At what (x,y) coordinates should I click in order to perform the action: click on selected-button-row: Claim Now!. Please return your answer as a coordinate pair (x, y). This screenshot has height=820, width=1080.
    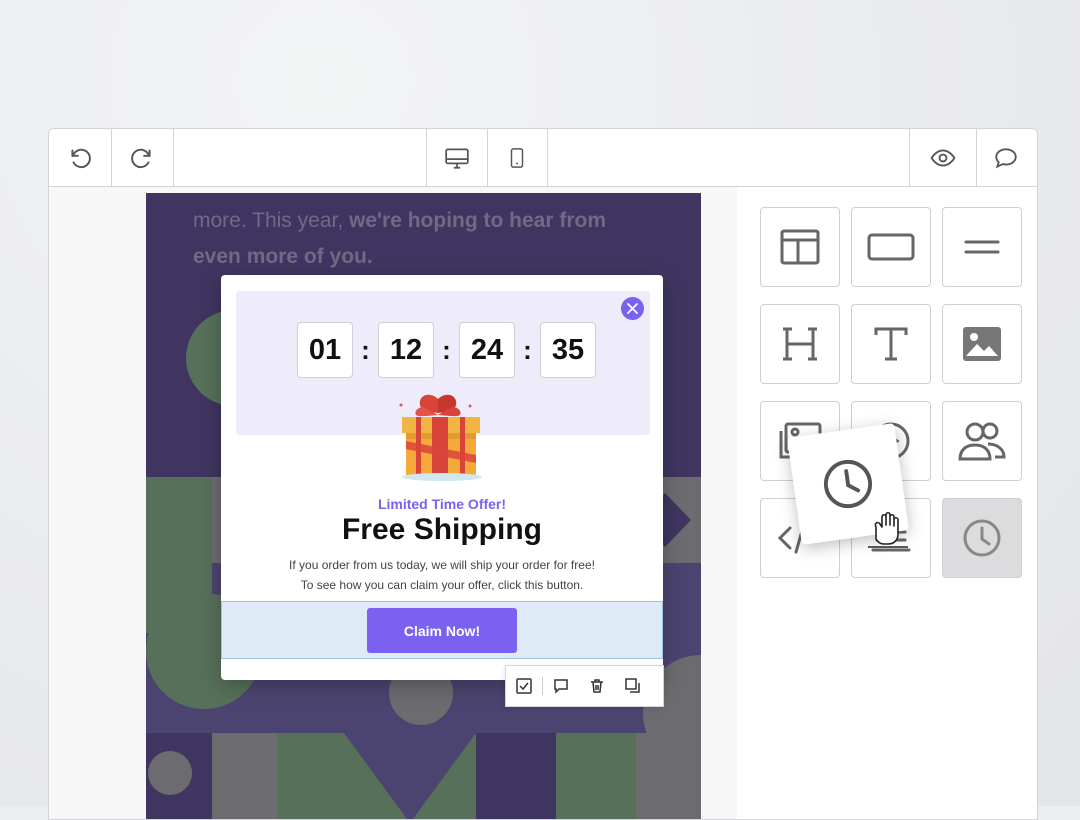
    Looking at the image, I should click on (442, 630).